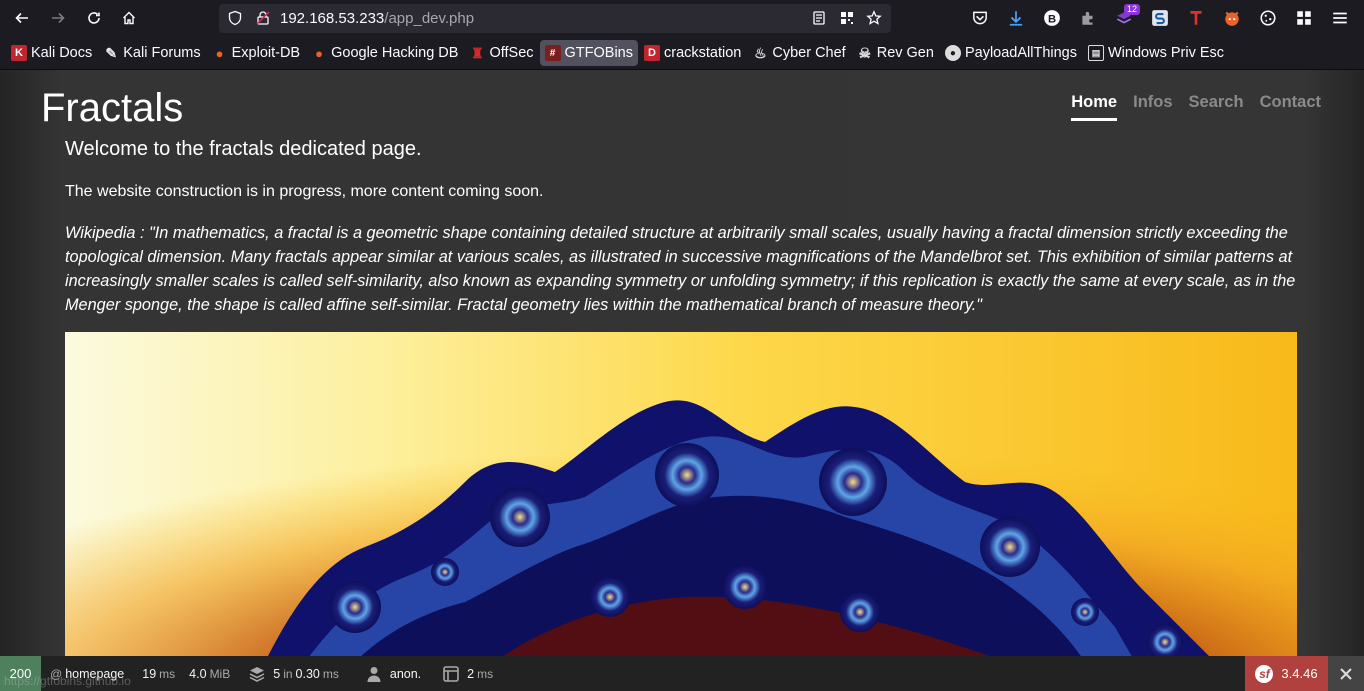 Image resolution: width=1364 pixels, height=691 pixels. I want to click on memory-item: 4.0 MiB, so click(214, 673).